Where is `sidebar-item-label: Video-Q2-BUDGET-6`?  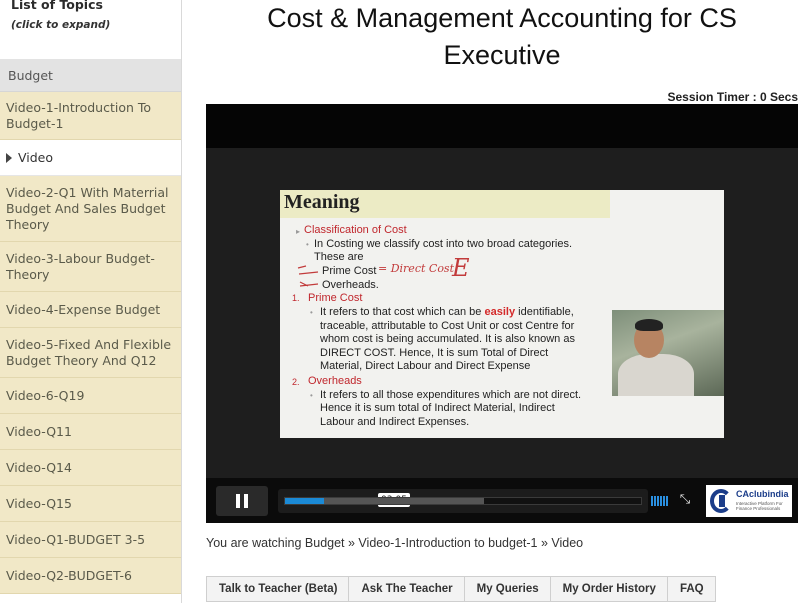
sidebar-item-label: Video-Q2-BUDGET-6 is located at coordinates (69, 575).